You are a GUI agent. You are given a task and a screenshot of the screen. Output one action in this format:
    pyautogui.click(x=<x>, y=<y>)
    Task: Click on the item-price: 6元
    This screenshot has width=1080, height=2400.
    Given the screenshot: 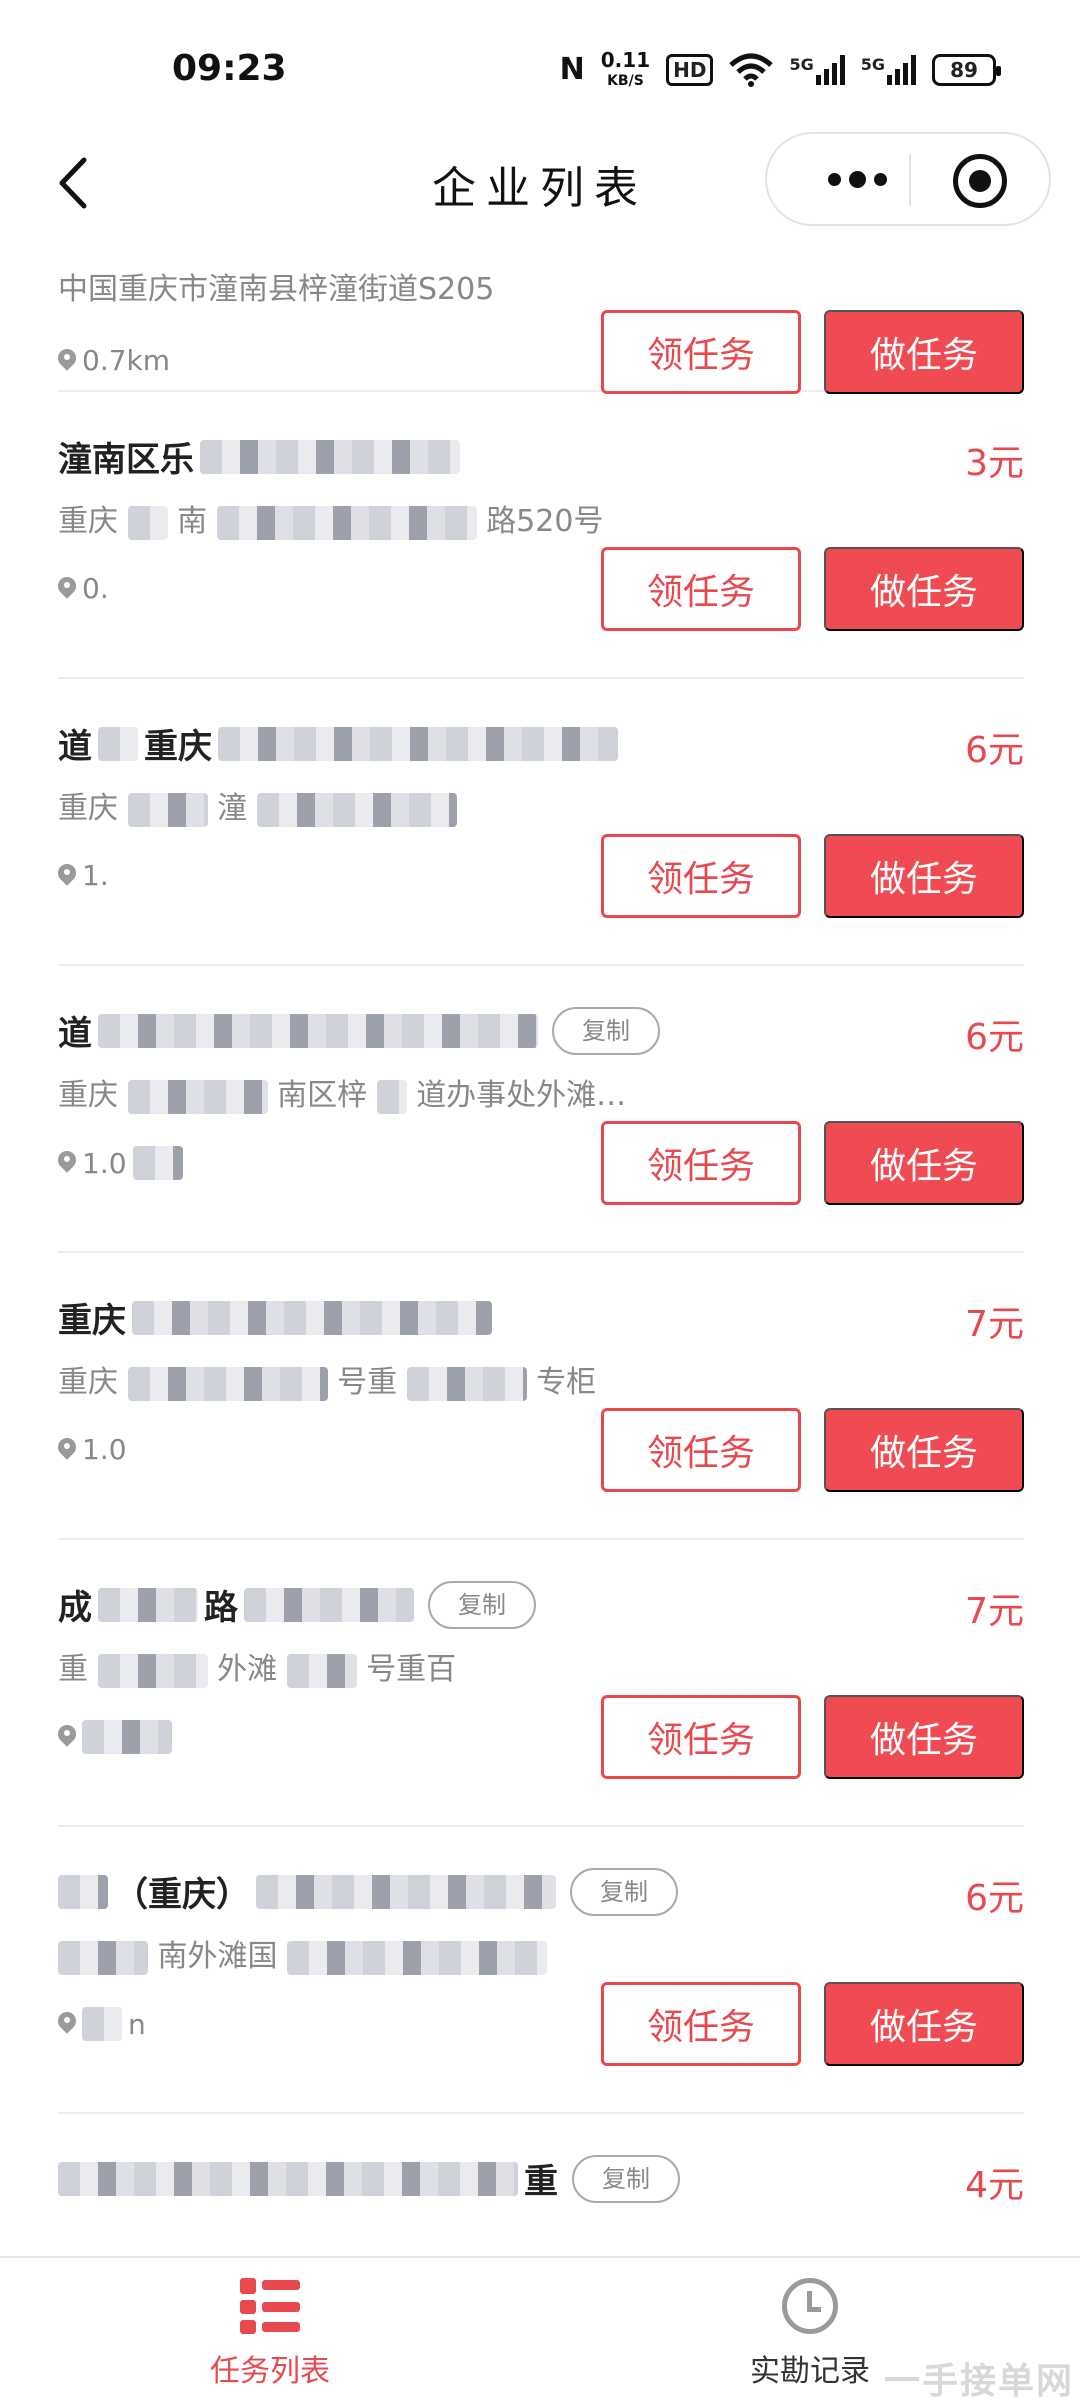 What is the action you would take?
    pyautogui.click(x=994, y=1898)
    